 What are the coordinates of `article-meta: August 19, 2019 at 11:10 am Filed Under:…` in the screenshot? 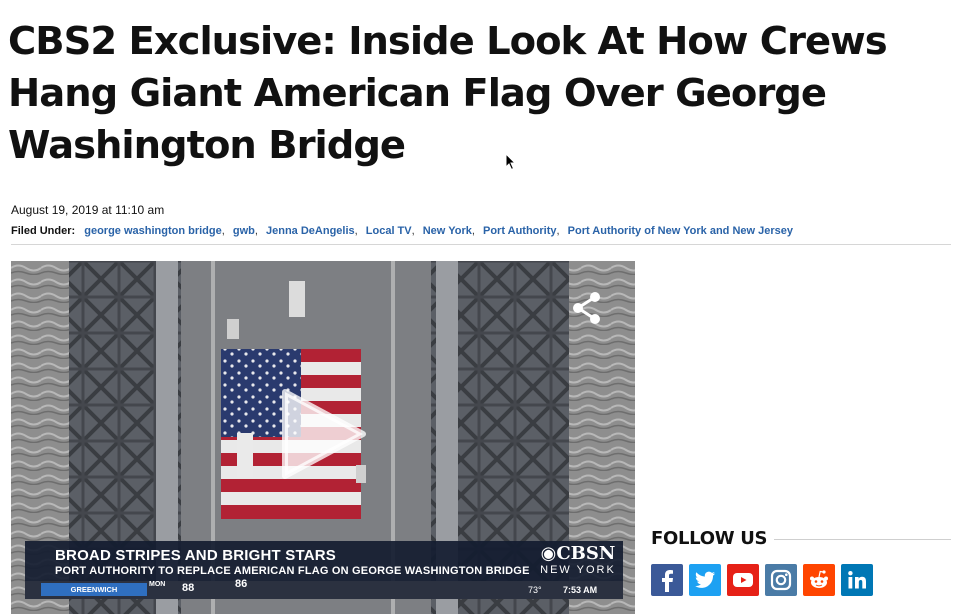 It's located at (481, 220).